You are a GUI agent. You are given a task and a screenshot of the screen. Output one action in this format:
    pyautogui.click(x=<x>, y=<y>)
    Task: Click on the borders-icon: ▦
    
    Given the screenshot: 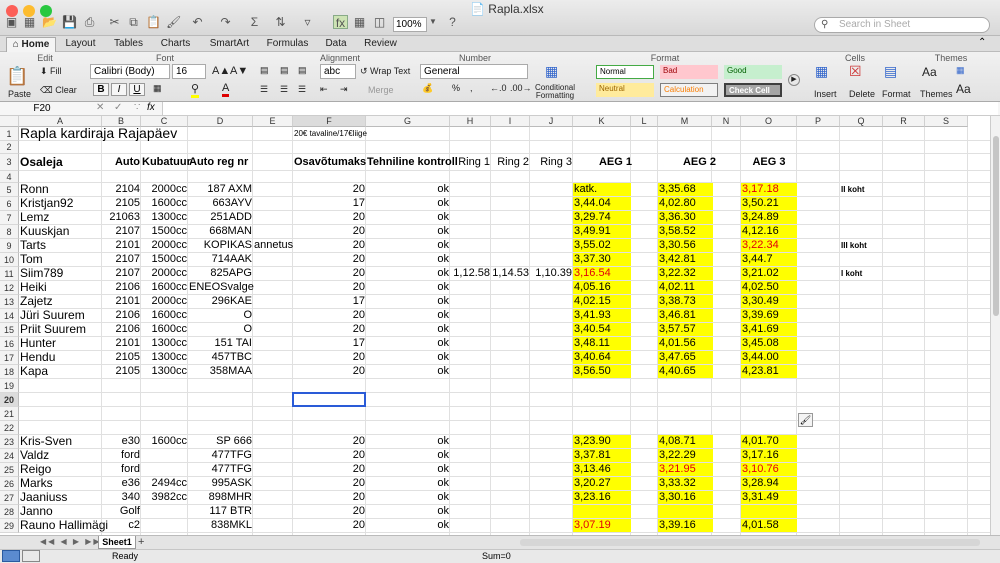 What is the action you would take?
    pyautogui.click(x=157, y=88)
    